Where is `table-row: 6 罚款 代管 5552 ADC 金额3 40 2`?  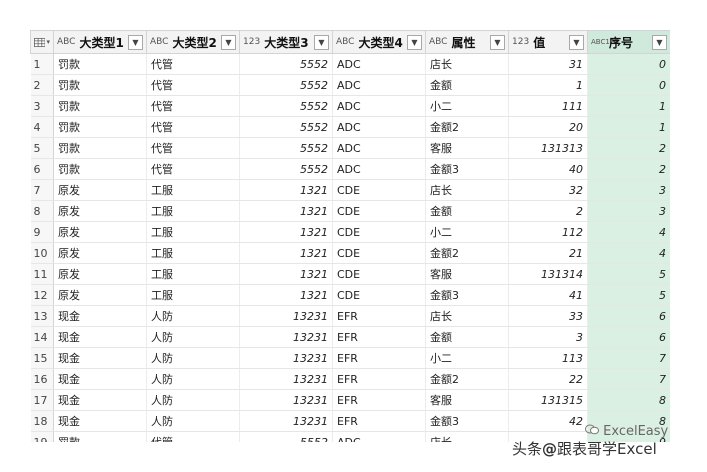
table-row: 6 罚款 代管 5552 ADC 金额3 40 2 is located at coordinates (350, 169).